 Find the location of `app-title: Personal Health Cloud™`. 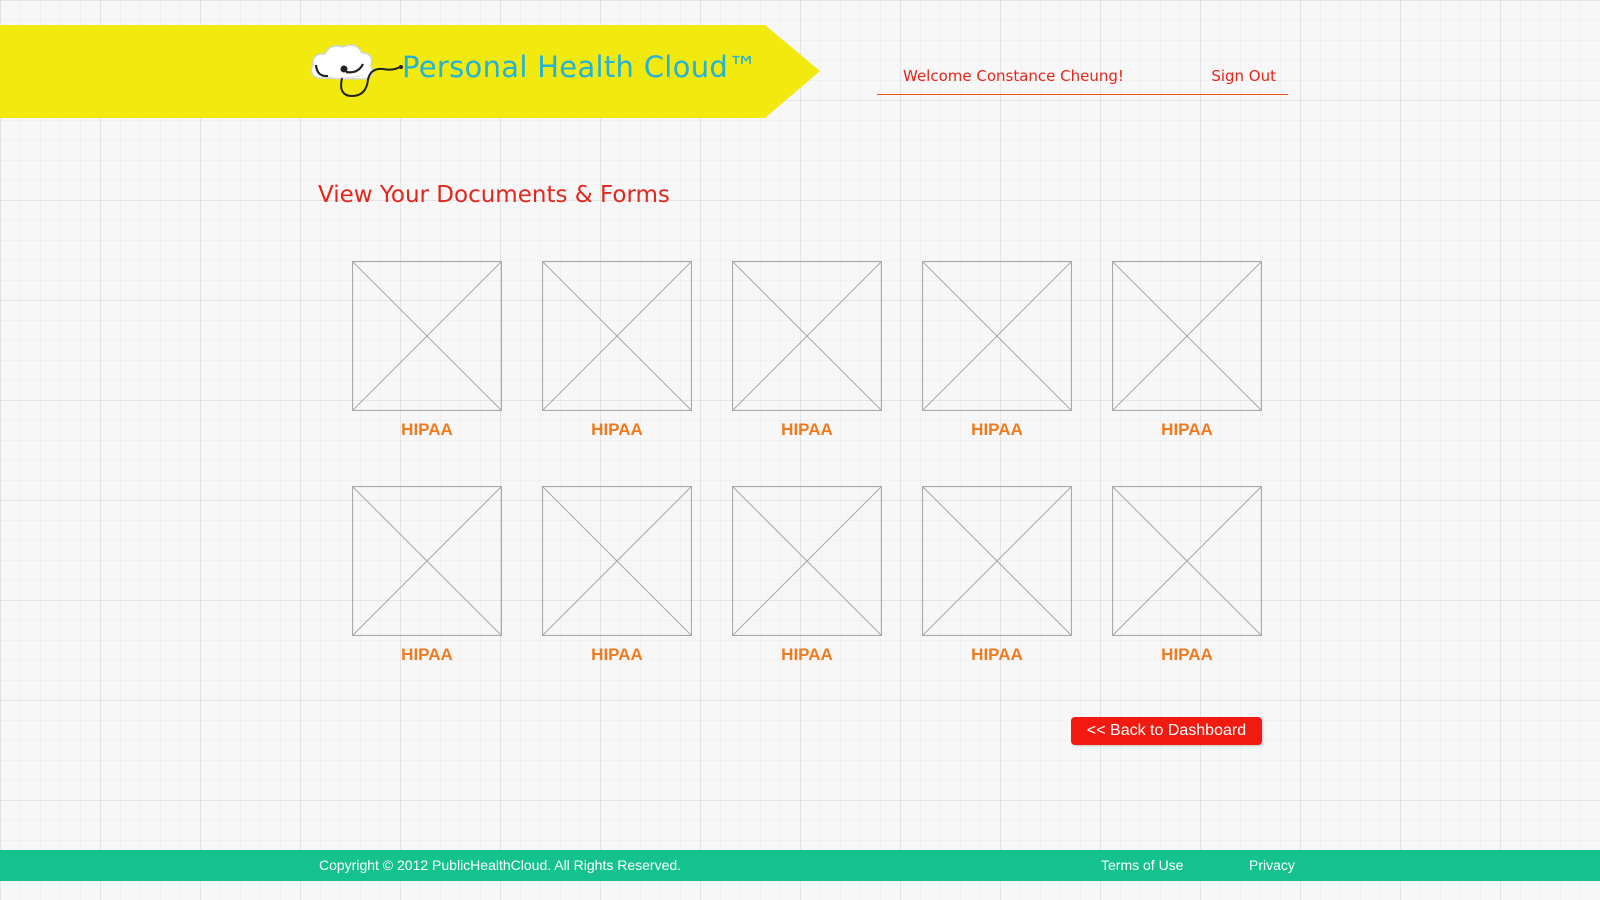

app-title: Personal Health Cloud™ is located at coordinates (580, 67).